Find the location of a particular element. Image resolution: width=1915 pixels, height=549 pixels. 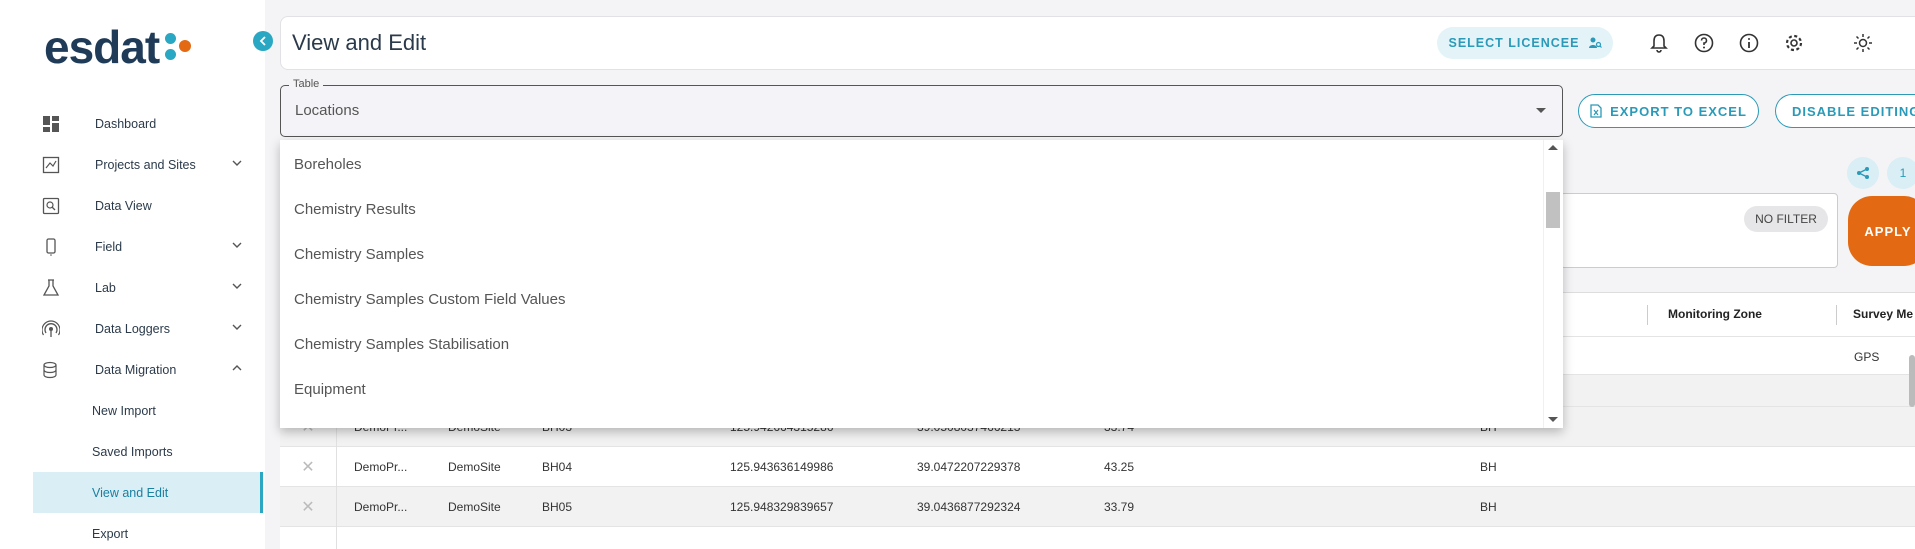

sidebar-subitem-saved-imports: Saved Imports is located at coordinates (148, 451).